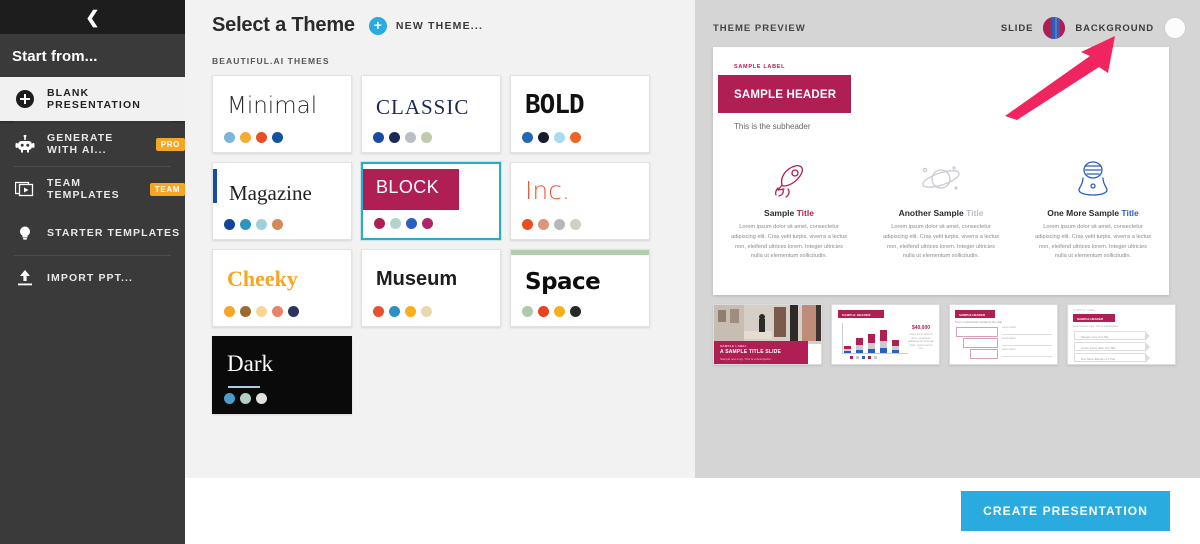  I want to click on chart-legend, so click(863, 357).